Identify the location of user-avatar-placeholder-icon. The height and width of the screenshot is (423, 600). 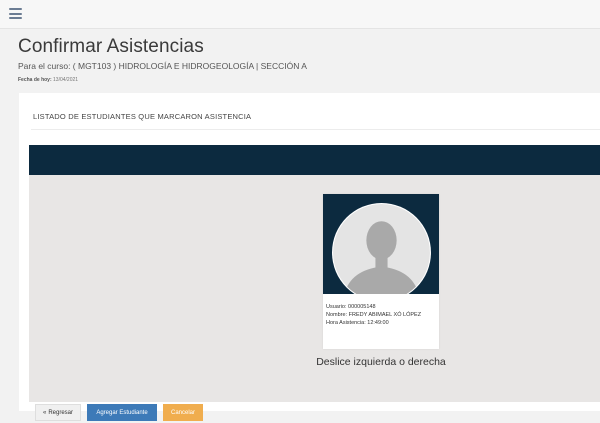
(381, 248).